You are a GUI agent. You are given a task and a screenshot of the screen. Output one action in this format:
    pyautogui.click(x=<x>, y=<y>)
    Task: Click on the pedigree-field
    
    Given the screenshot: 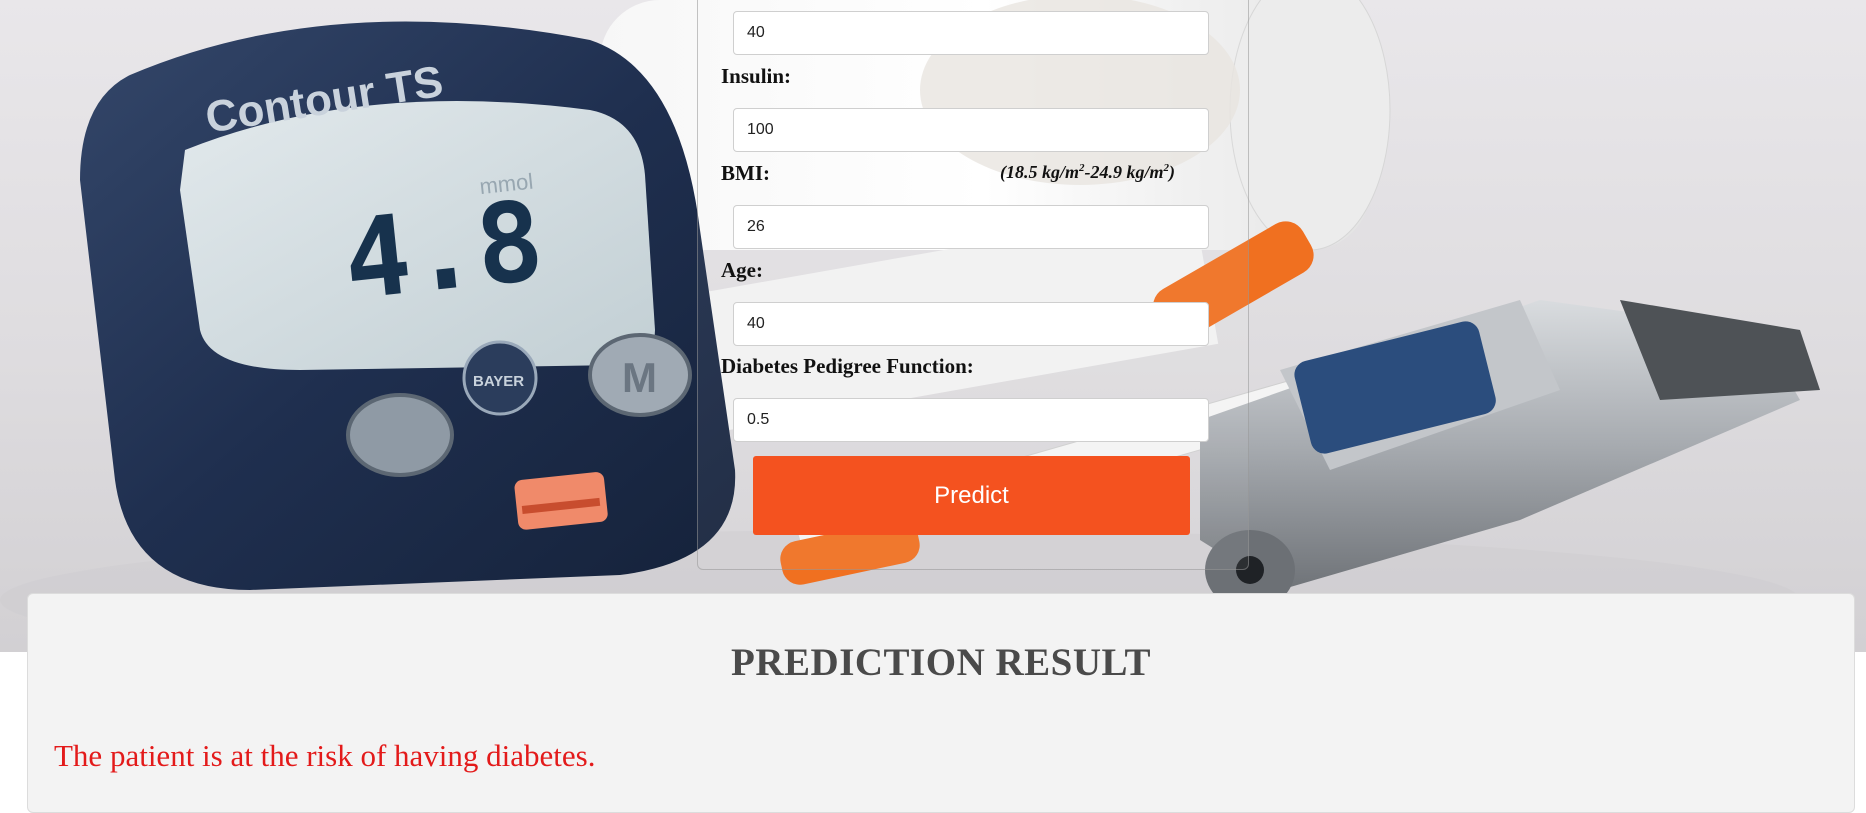 What is the action you would take?
    pyautogui.click(x=971, y=420)
    